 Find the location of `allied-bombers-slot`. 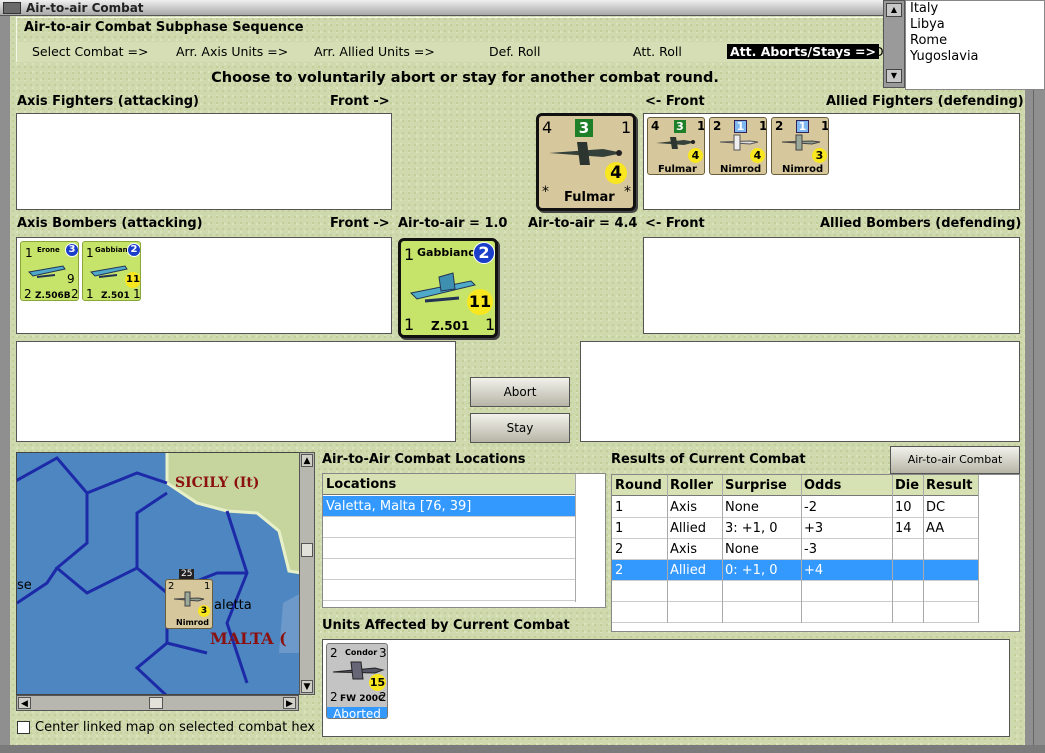

allied-bombers-slot is located at coordinates (831, 285).